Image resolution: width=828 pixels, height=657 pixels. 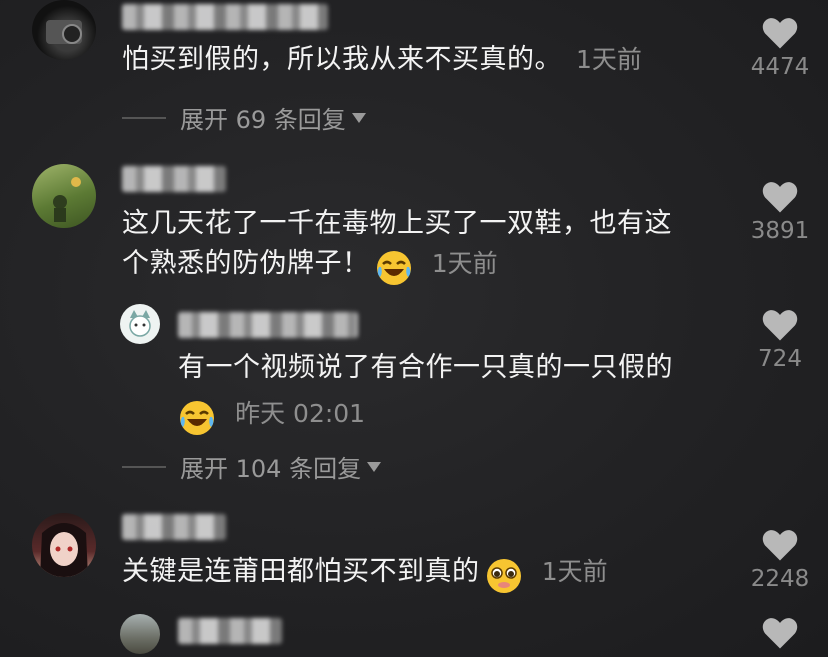 What do you see at coordinates (246, 263) in the screenshot?
I see `comment-text-line2: 个熟悉的防伪牌子！` at bounding box center [246, 263].